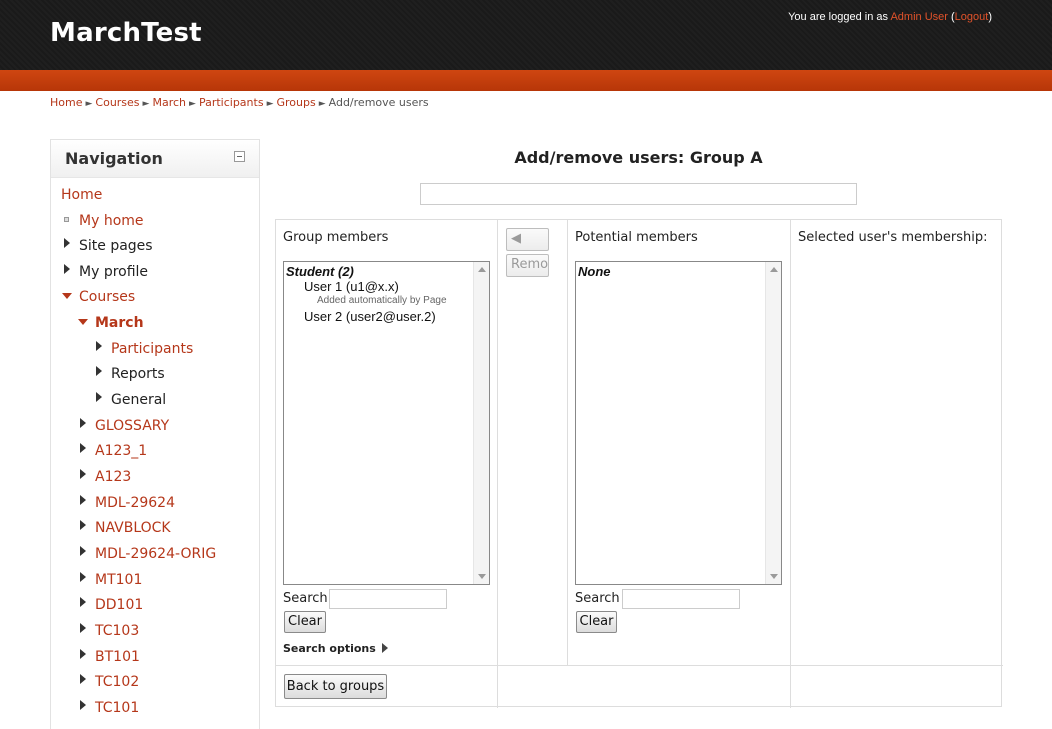 This screenshot has height=729, width=1052. Describe the element at coordinates (638, 157) in the screenshot. I see `page-title: Add/remove users: Group A` at that location.